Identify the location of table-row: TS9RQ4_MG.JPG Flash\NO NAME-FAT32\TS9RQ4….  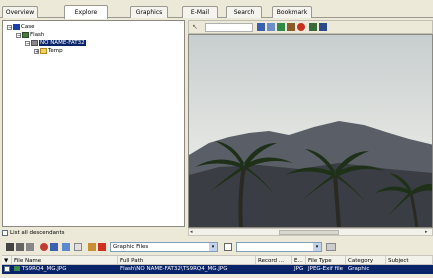
(217, 269).